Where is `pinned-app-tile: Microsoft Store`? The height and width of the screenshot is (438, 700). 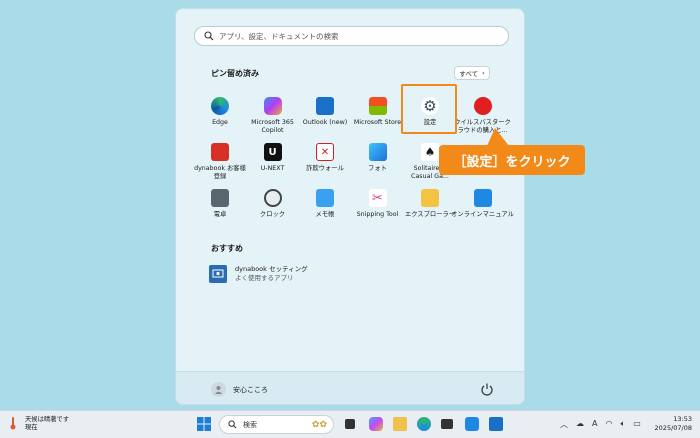 pinned-app-tile: Microsoft Store is located at coordinates (378, 117).